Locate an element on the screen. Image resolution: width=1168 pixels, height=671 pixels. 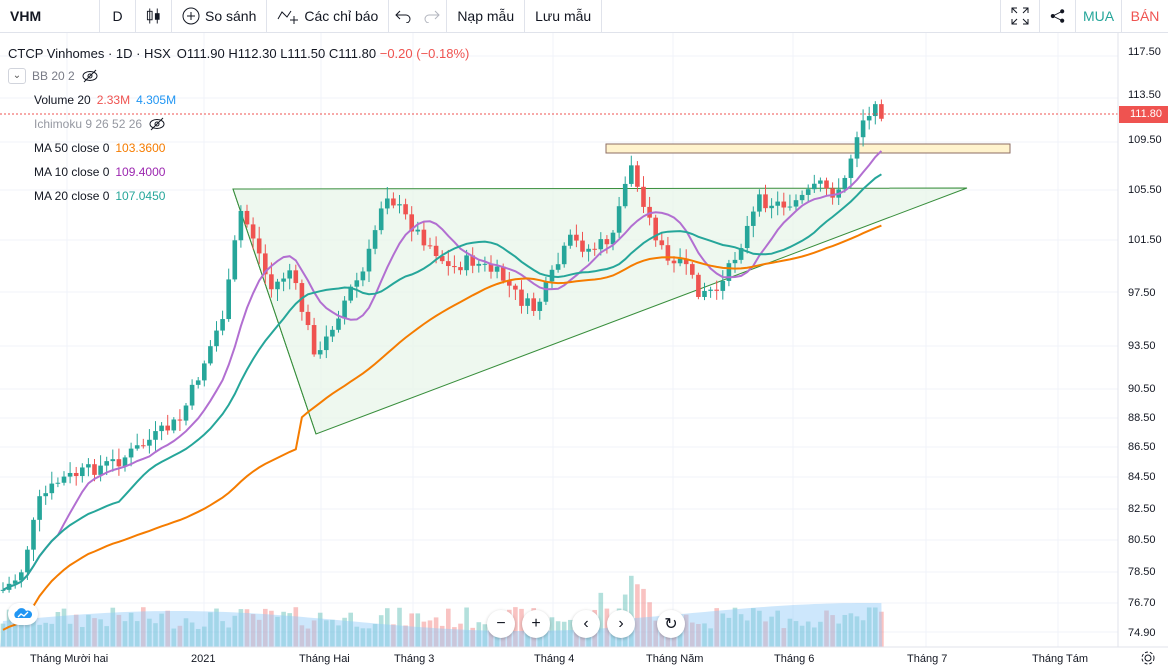
chart-type-button is located at coordinates (154, 16).